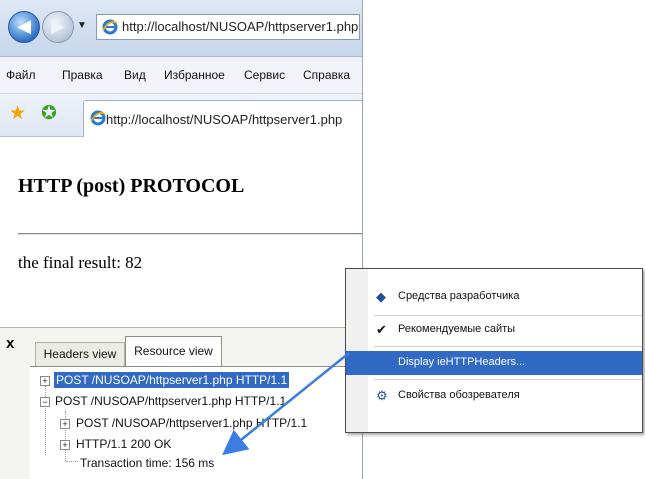 The width and height of the screenshot is (645, 479). I want to click on result-text: the final result: 82, so click(80, 262).